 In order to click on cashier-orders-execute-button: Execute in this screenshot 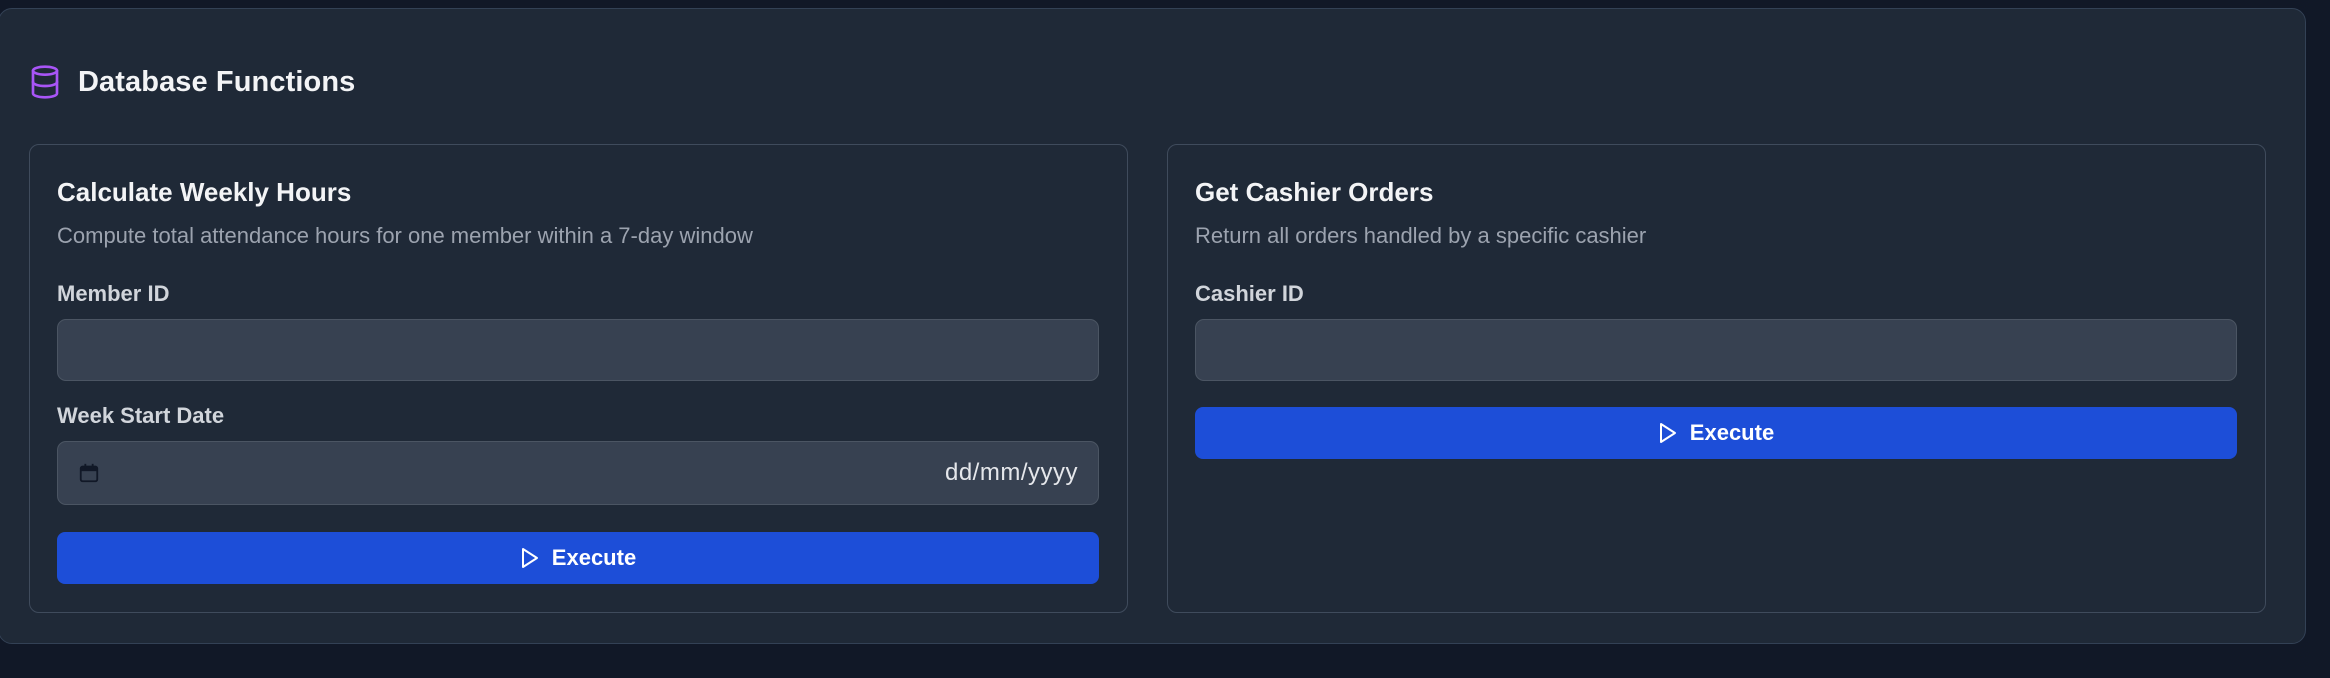, I will do `click(1716, 433)`.